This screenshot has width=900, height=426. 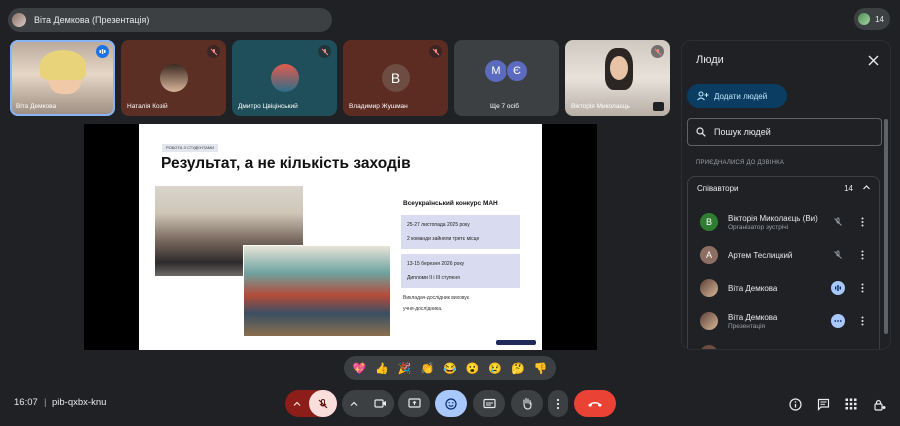 What do you see at coordinates (26, 402) in the screenshot?
I see `meeting-time: 16:07` at bounding box center [26, 402].